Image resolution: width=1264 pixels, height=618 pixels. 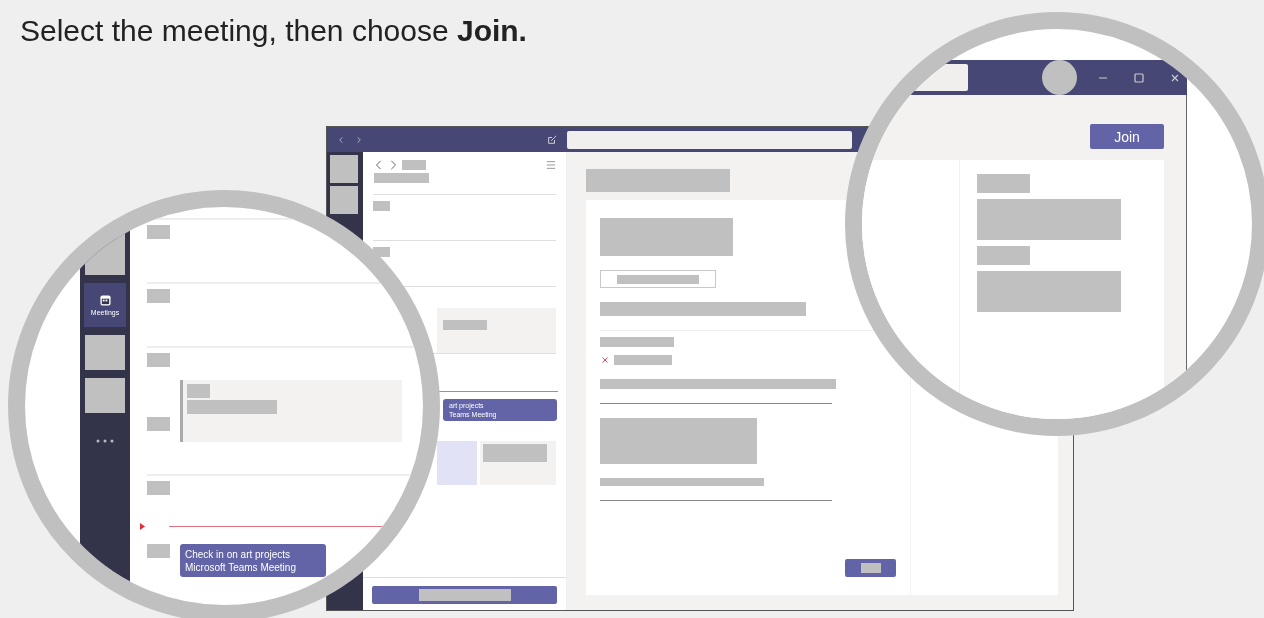 I want to click on outlined-field, so click(x=658, y=279).